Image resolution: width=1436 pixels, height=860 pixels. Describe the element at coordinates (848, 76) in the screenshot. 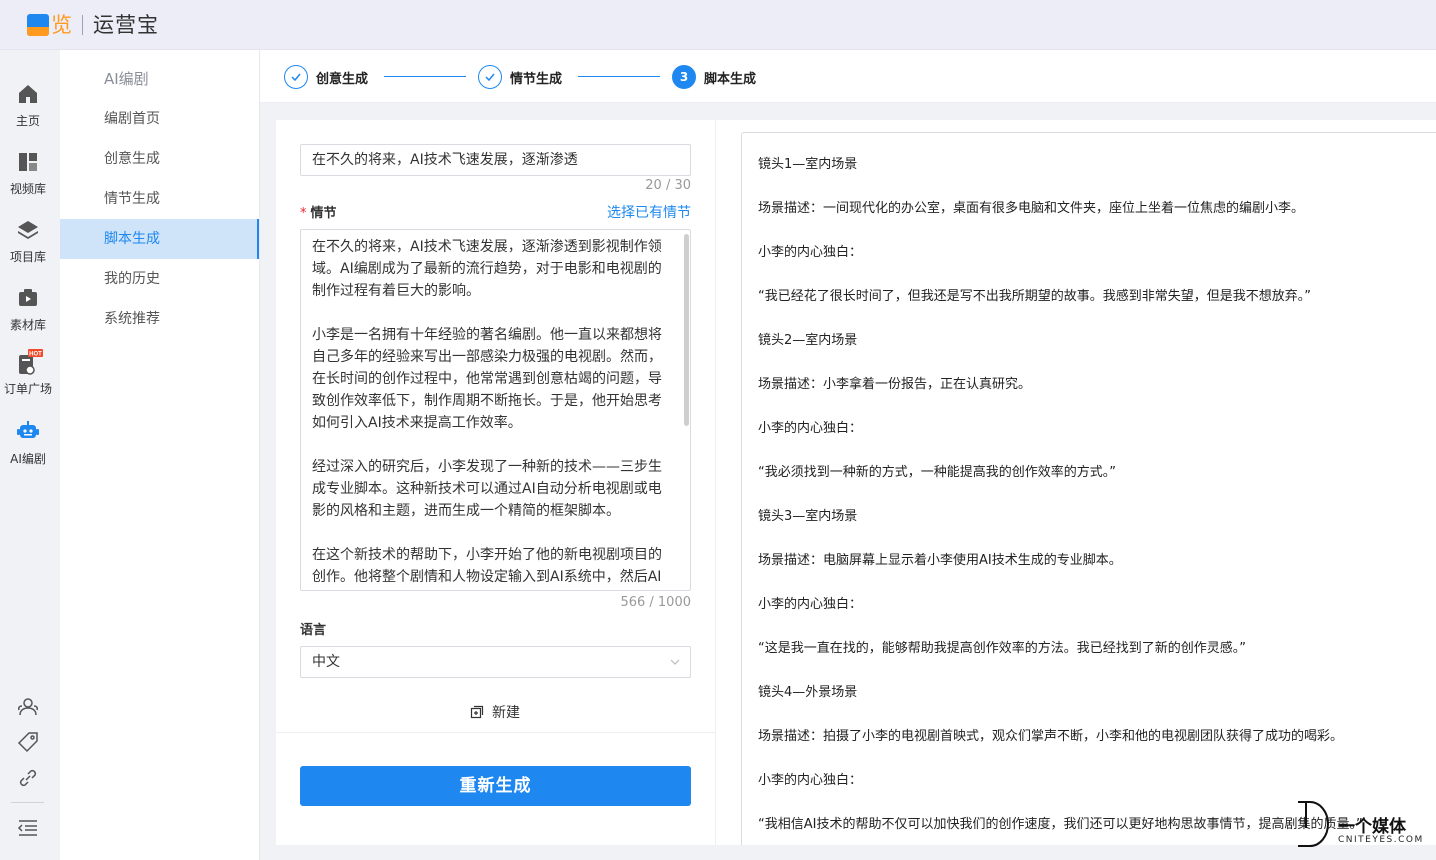

I see `steps-bar: 创意生成 情节生成 3 脚本生成` at that location.